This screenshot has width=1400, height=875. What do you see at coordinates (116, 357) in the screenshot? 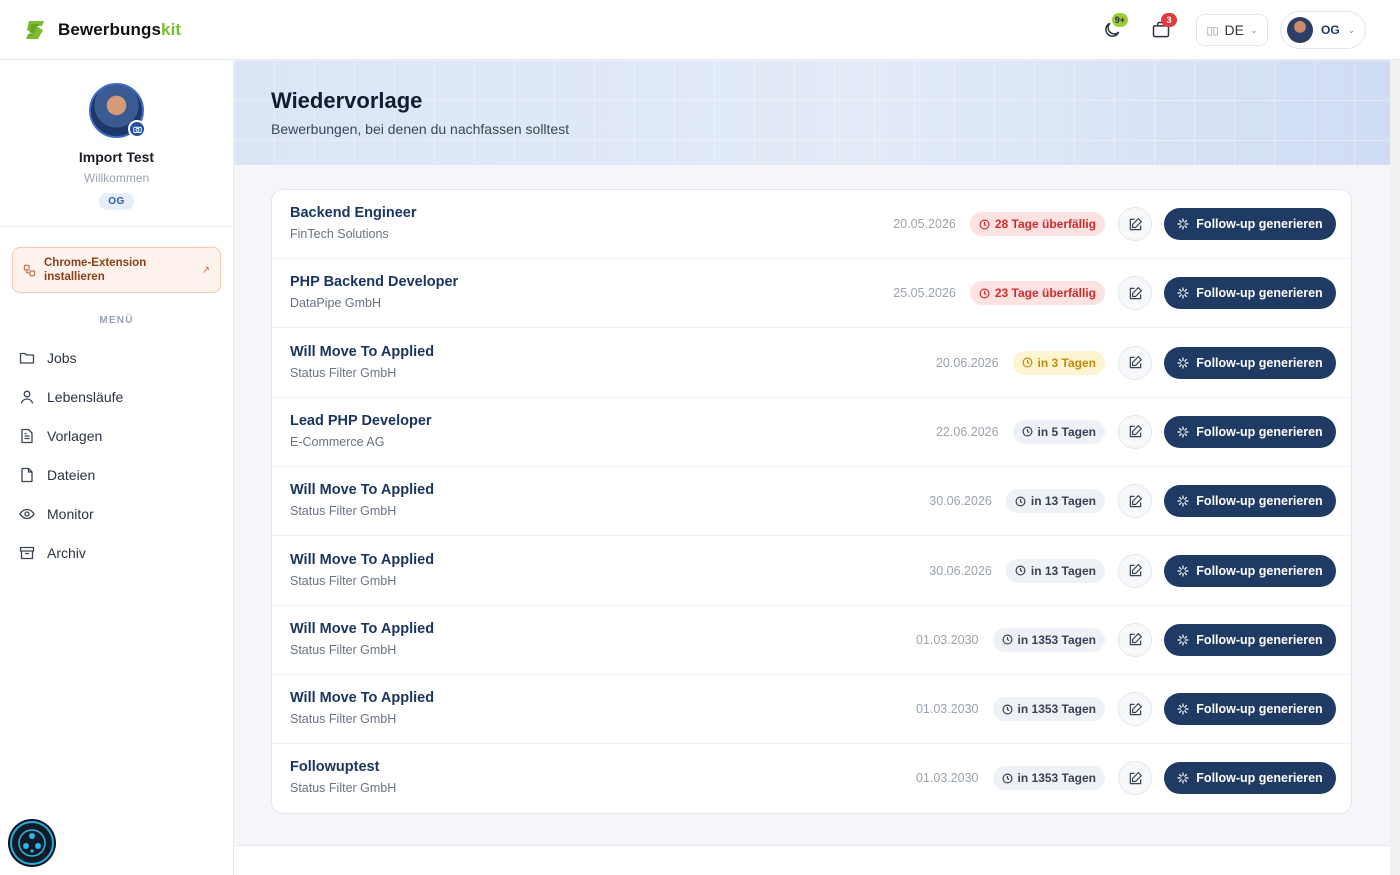
I see `sidebar-item-jobs: Jobs` at bounding box center [116, 357].